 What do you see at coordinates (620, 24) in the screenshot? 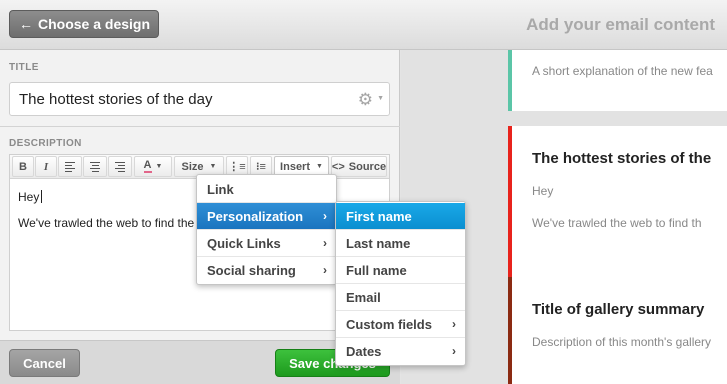
I see `page-title: Add your email content` at bounding box center [620, 24].